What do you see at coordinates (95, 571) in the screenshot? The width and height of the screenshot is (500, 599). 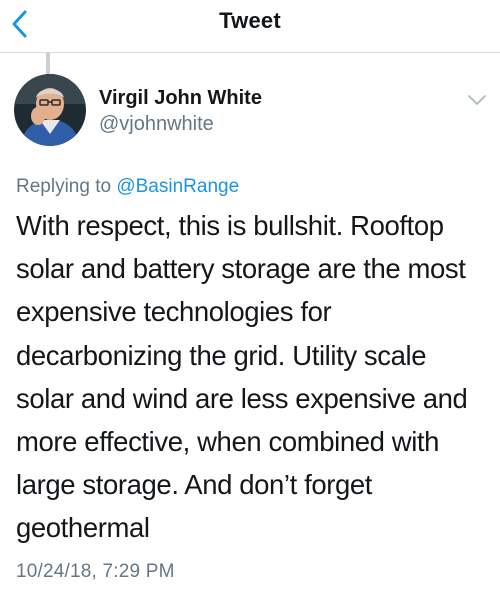 I see `tweet-timestamp: 10/24/18, 7:29 PM` at bounding box center [95, 571].